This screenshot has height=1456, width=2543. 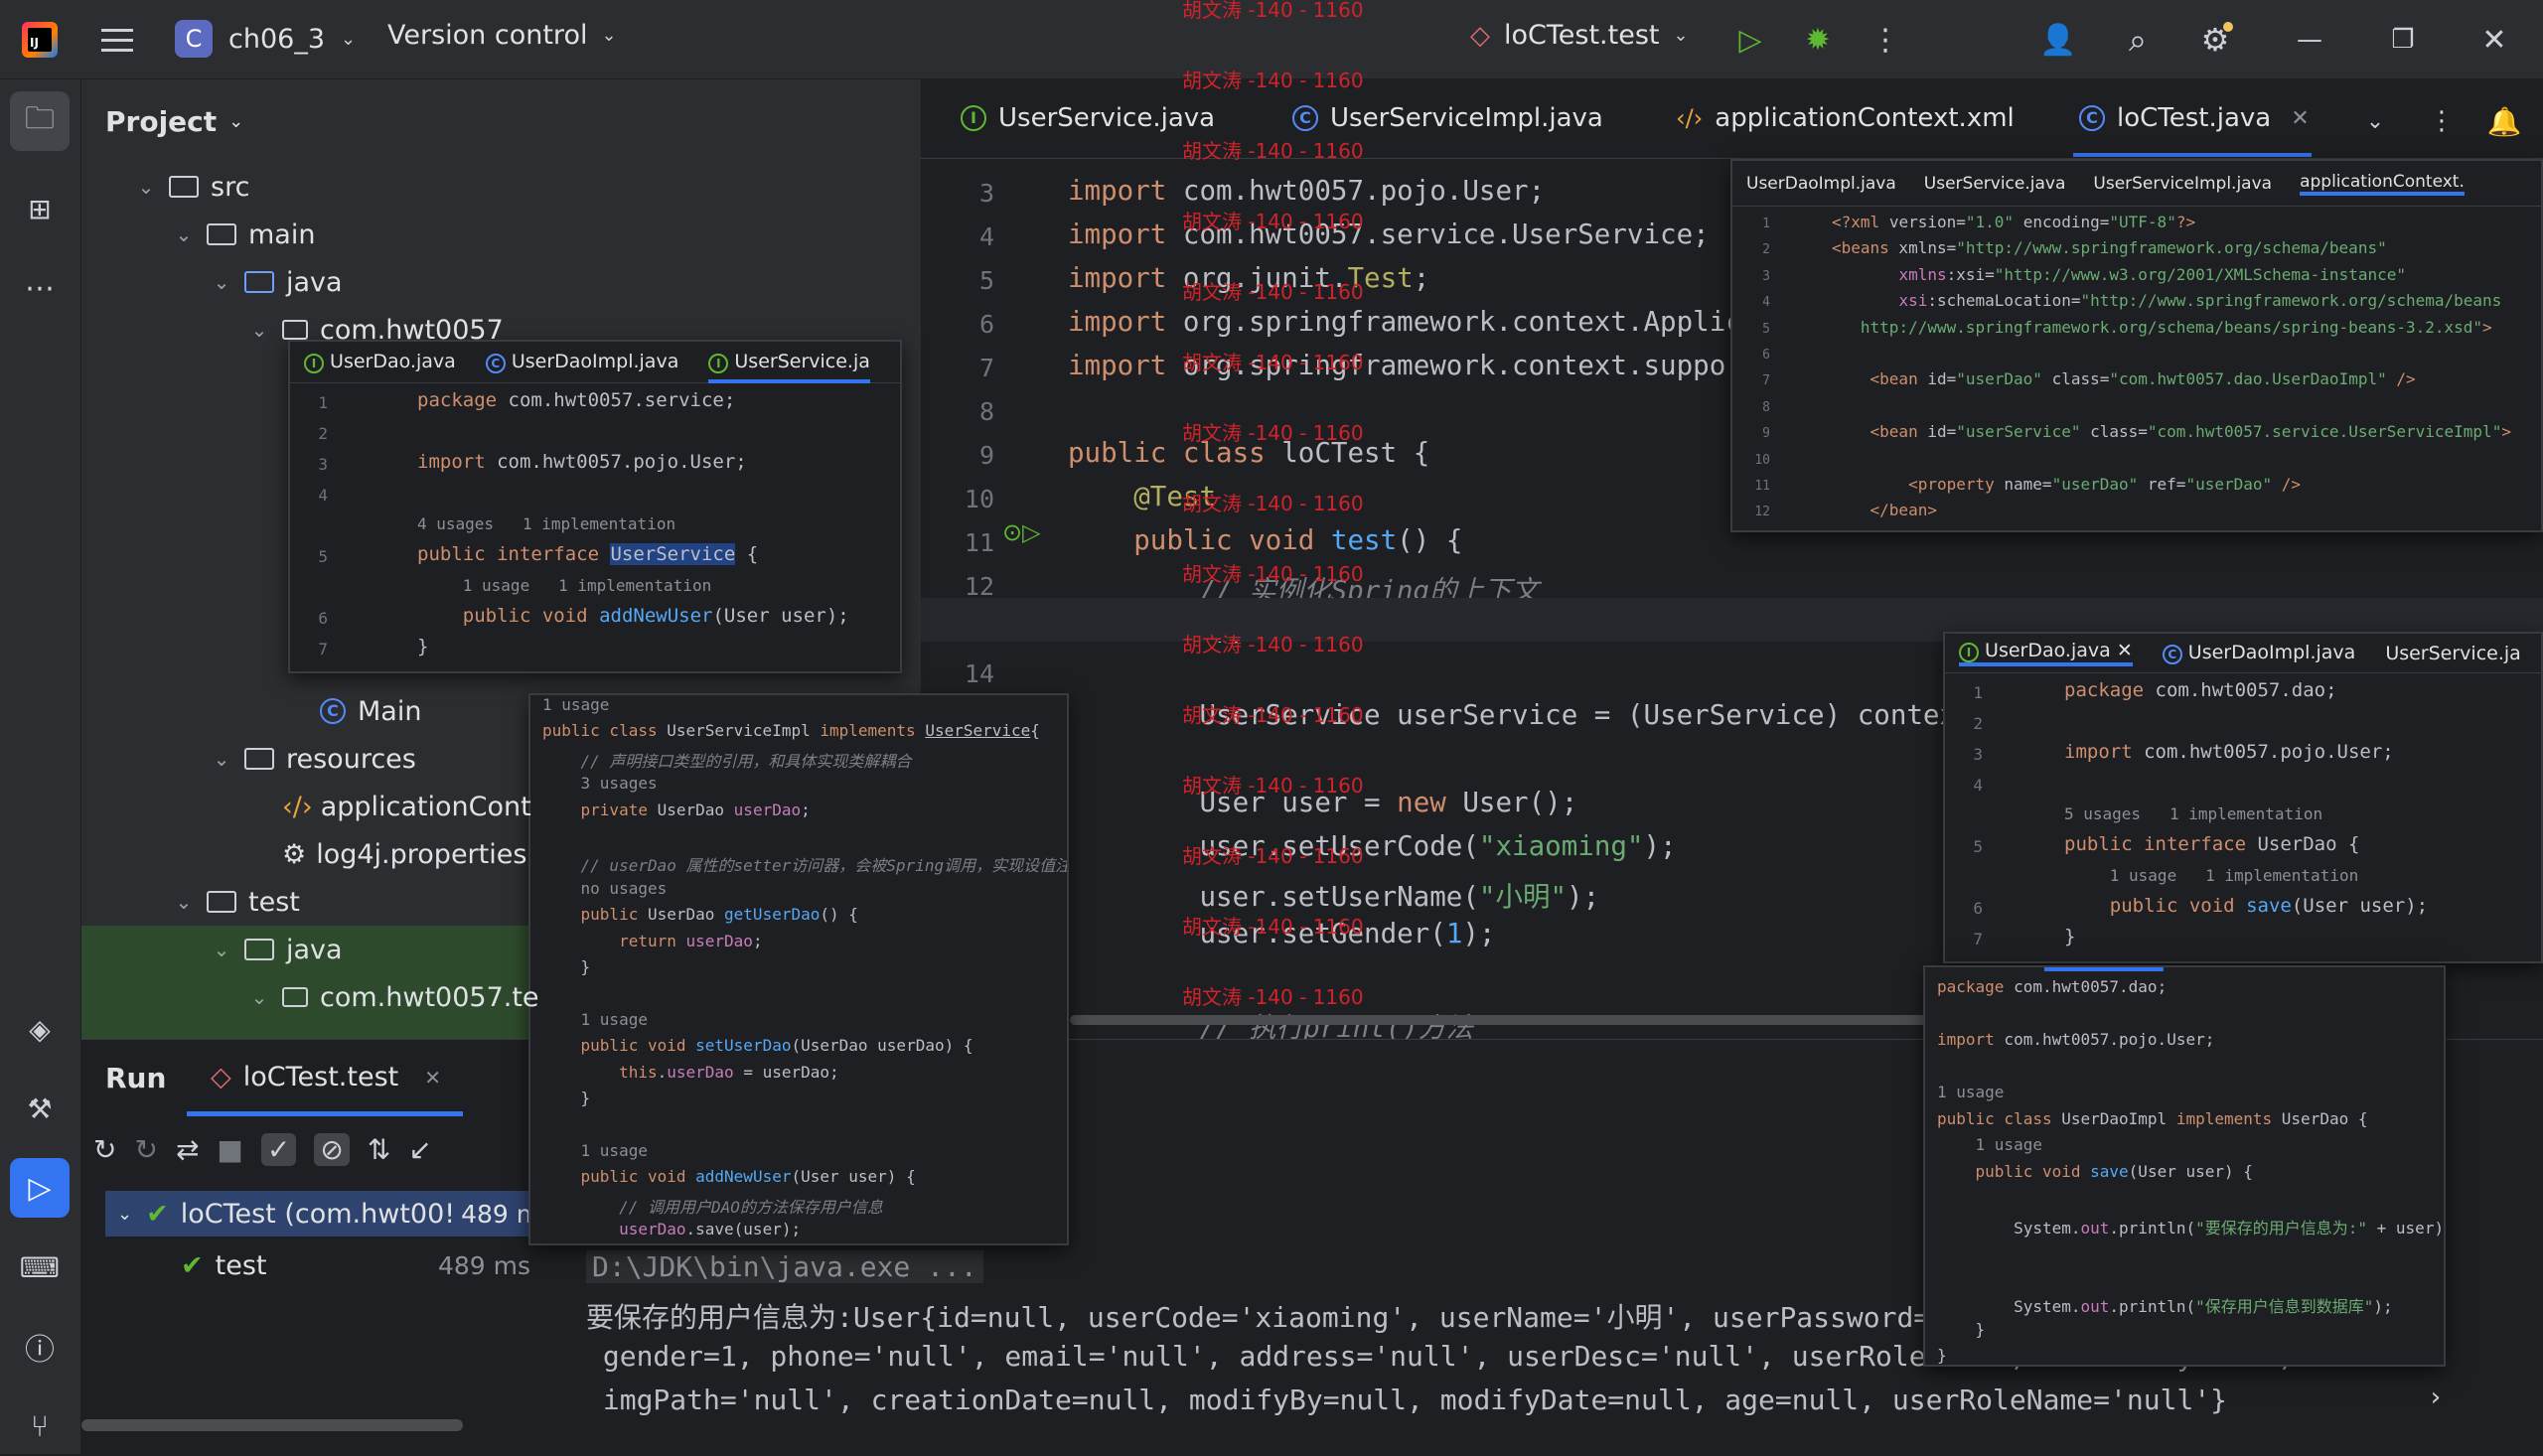 I want to click on tree-item-label: main, so click(x=282, y=234).